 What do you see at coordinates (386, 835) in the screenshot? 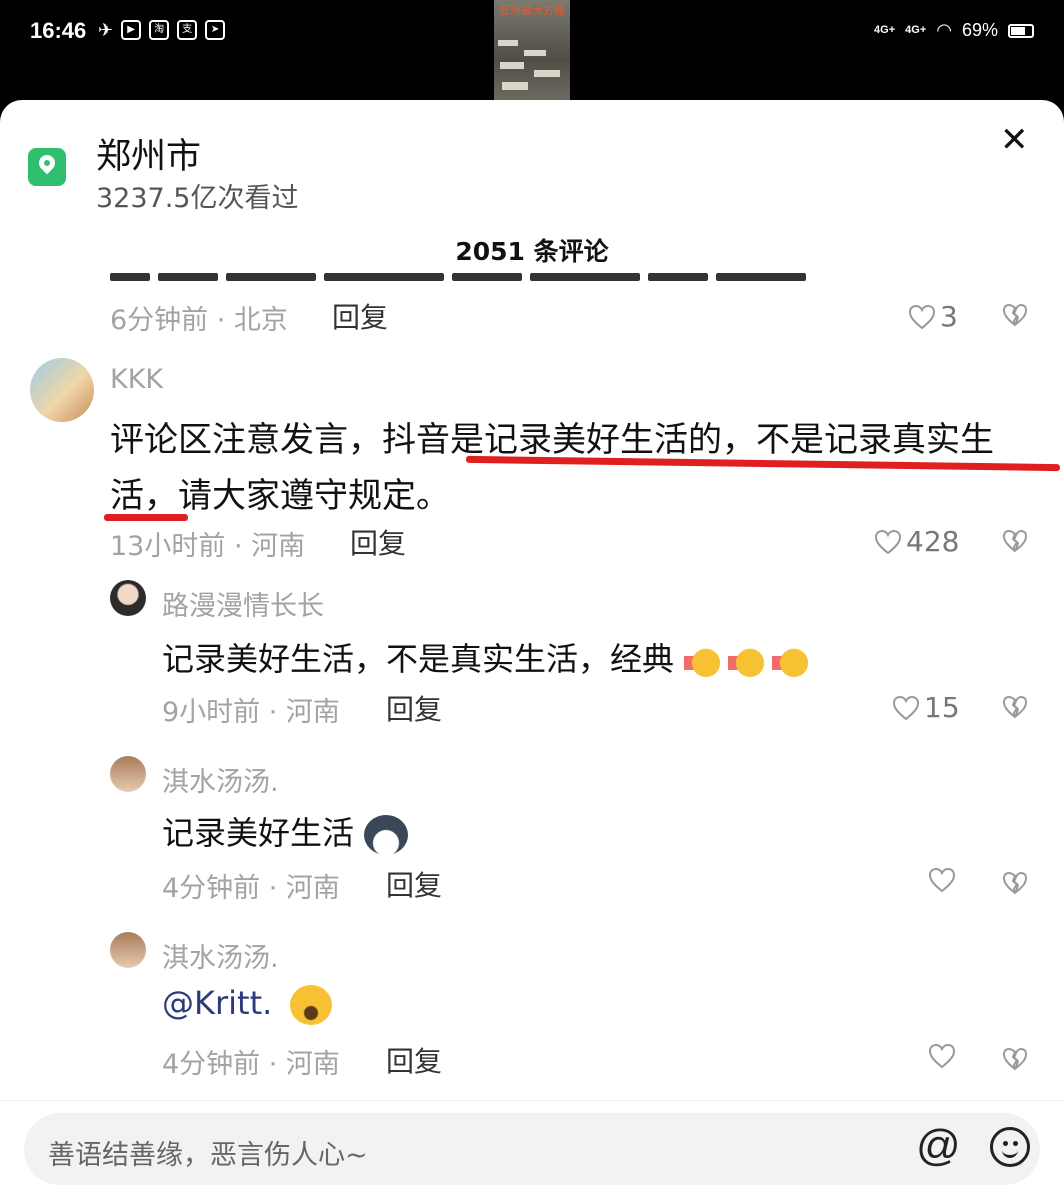
I see `dog-face-icon` at bounding box center [386, 835].